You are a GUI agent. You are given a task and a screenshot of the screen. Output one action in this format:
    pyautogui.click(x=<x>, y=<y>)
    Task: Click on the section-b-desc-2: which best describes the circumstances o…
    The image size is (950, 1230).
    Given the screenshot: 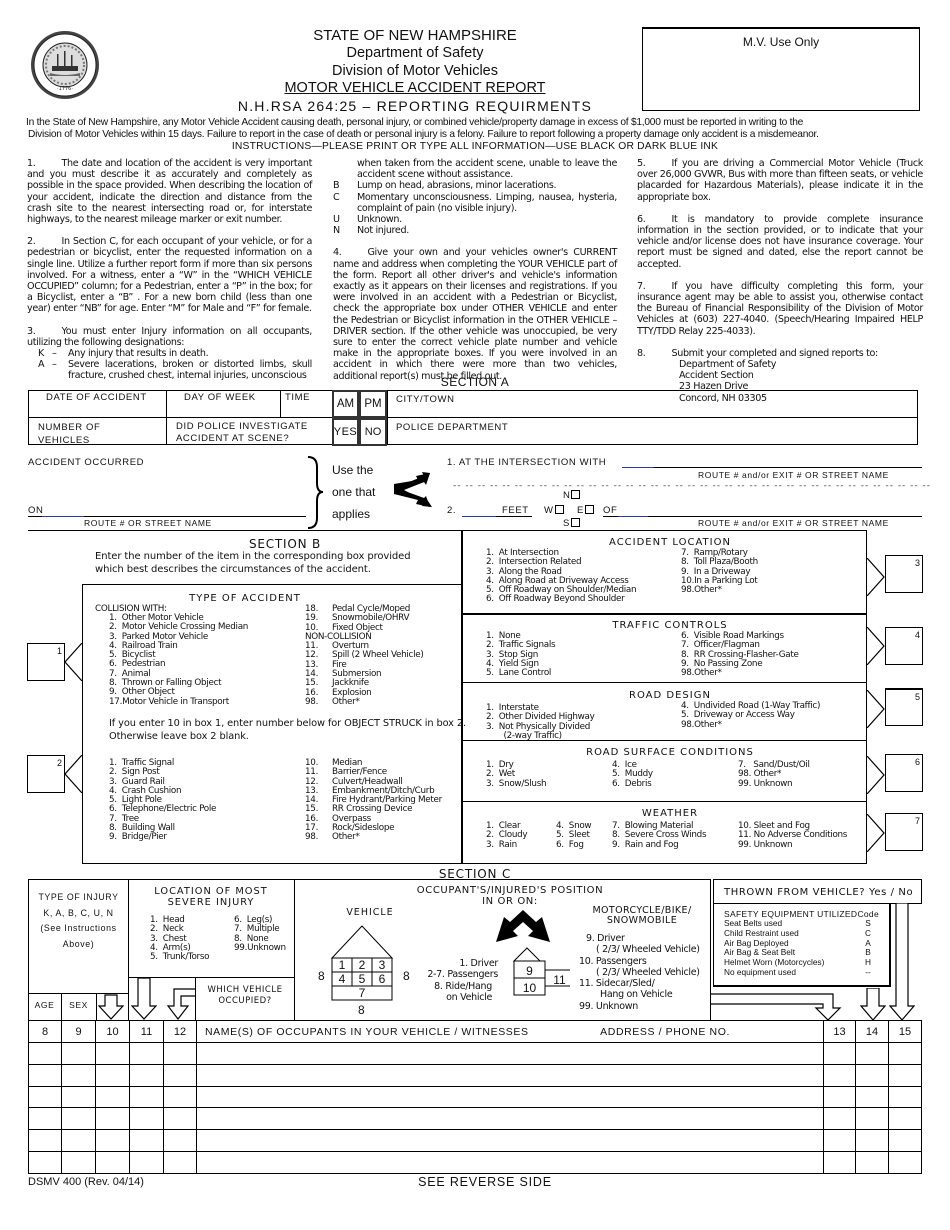 What is the action you would take?
    pyautogui.click(x=233, y=569)
    